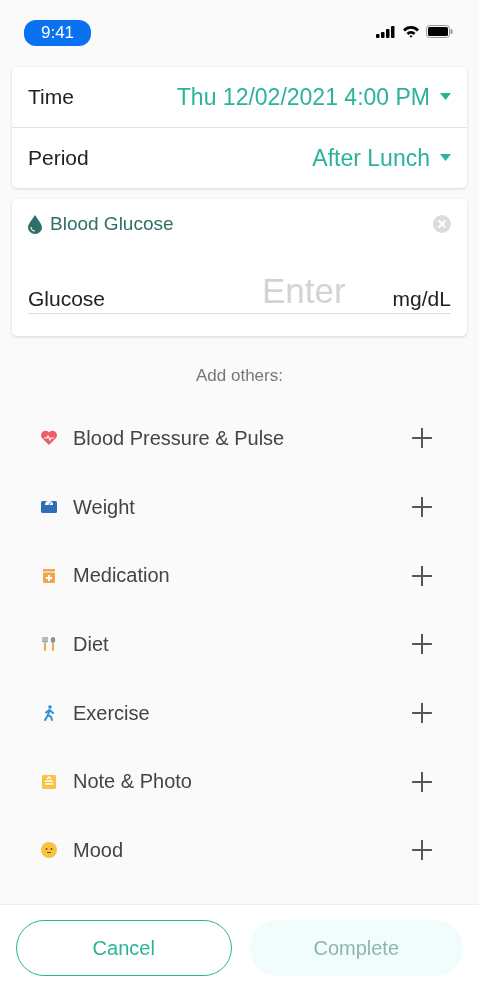 This screenshot has width=479, height=1001. I want to click on status-time: 9:41, so click(57, 33).